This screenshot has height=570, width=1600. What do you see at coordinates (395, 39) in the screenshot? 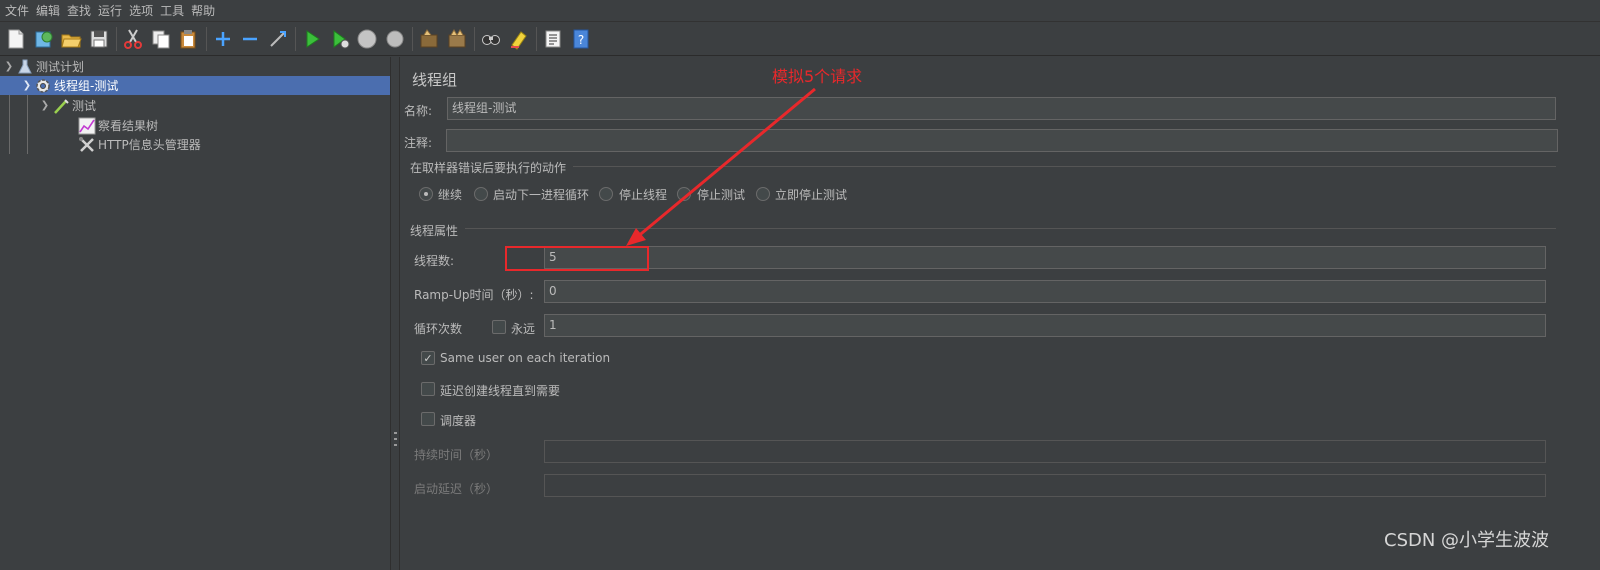
I see `shutdown-icon` at bounding box center [395, 39].